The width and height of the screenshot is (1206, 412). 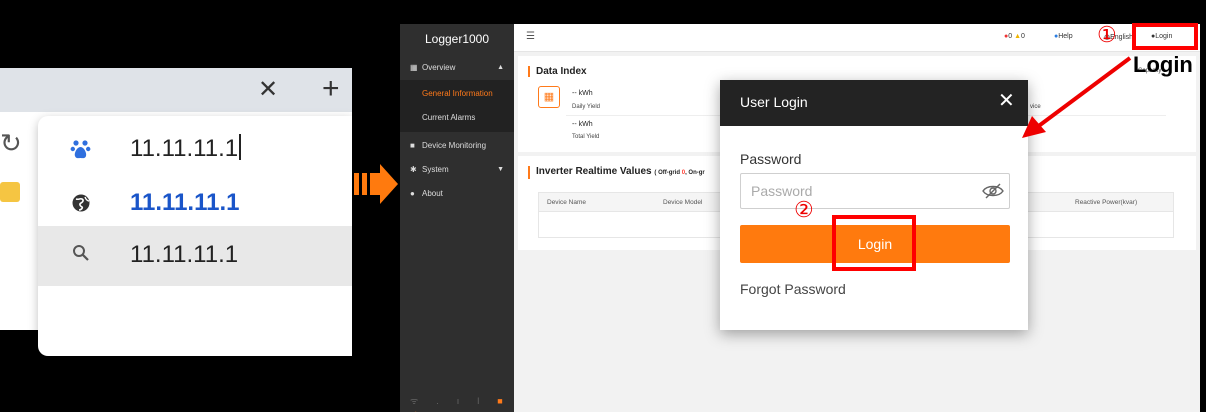 What do you see at coordinates (10, 192) in the screenshot?
I see `bookmark-folder-icon` at bounding box center [10, 192].